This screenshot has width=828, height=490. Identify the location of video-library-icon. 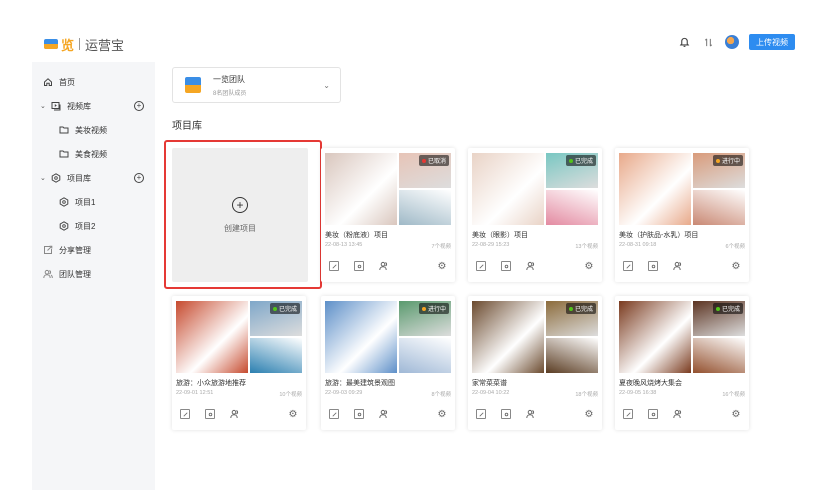
(56, 106).